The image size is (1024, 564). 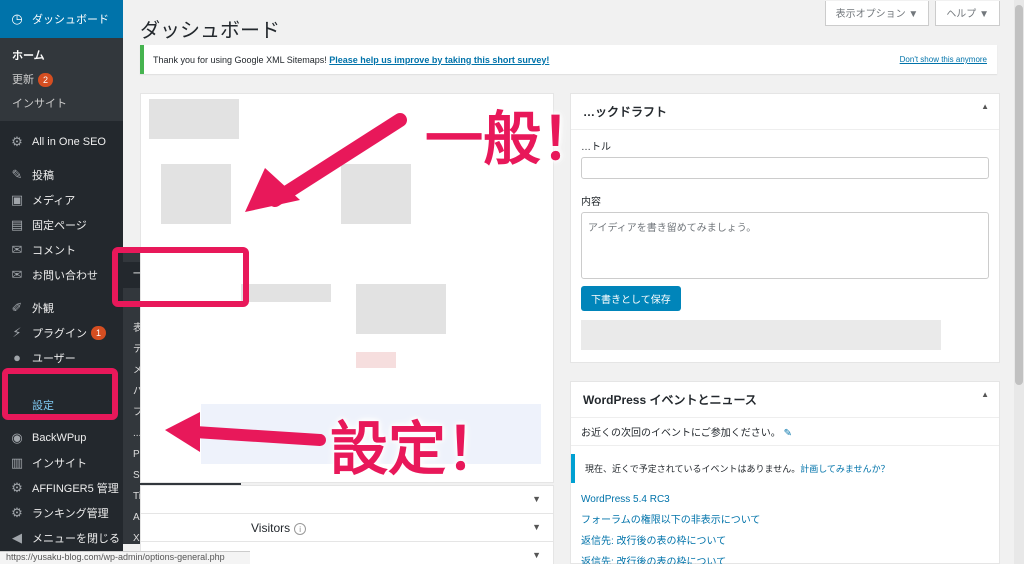 I want to click on arrow-to-settings-head, so click(x=182, y=432).